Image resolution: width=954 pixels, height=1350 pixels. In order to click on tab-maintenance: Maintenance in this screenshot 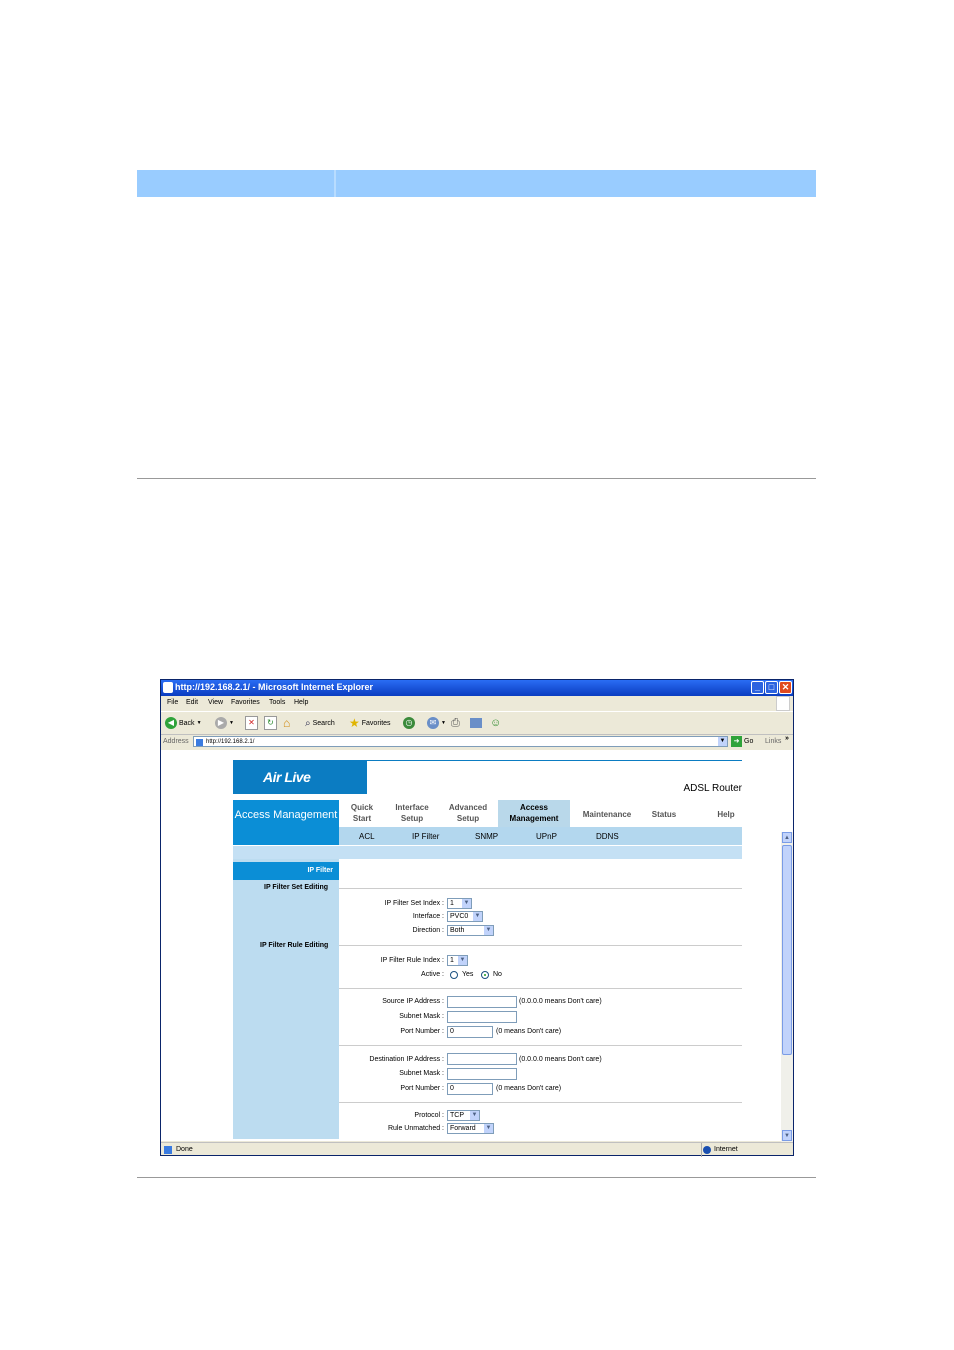, I will do `click(607, 814)`.